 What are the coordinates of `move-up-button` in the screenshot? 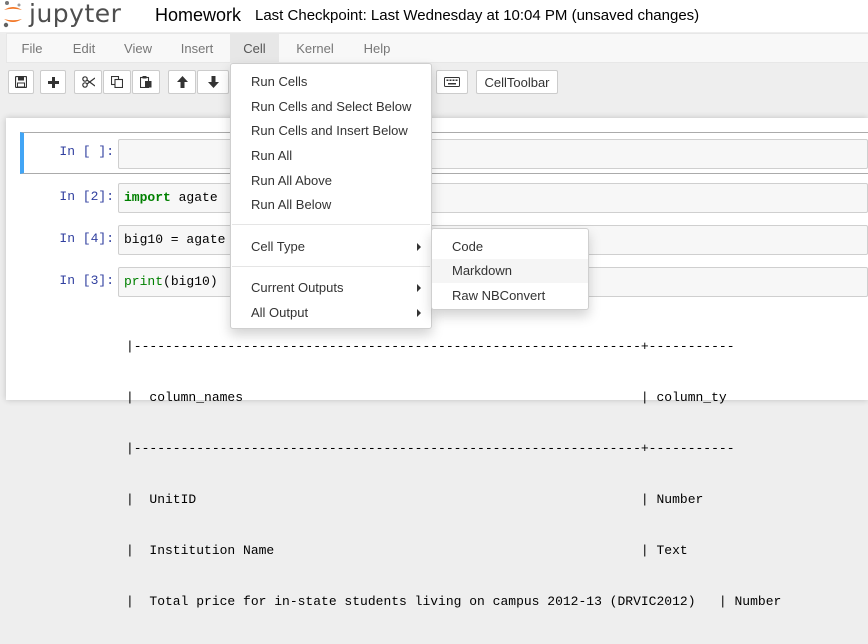 It's located at (182, 82).